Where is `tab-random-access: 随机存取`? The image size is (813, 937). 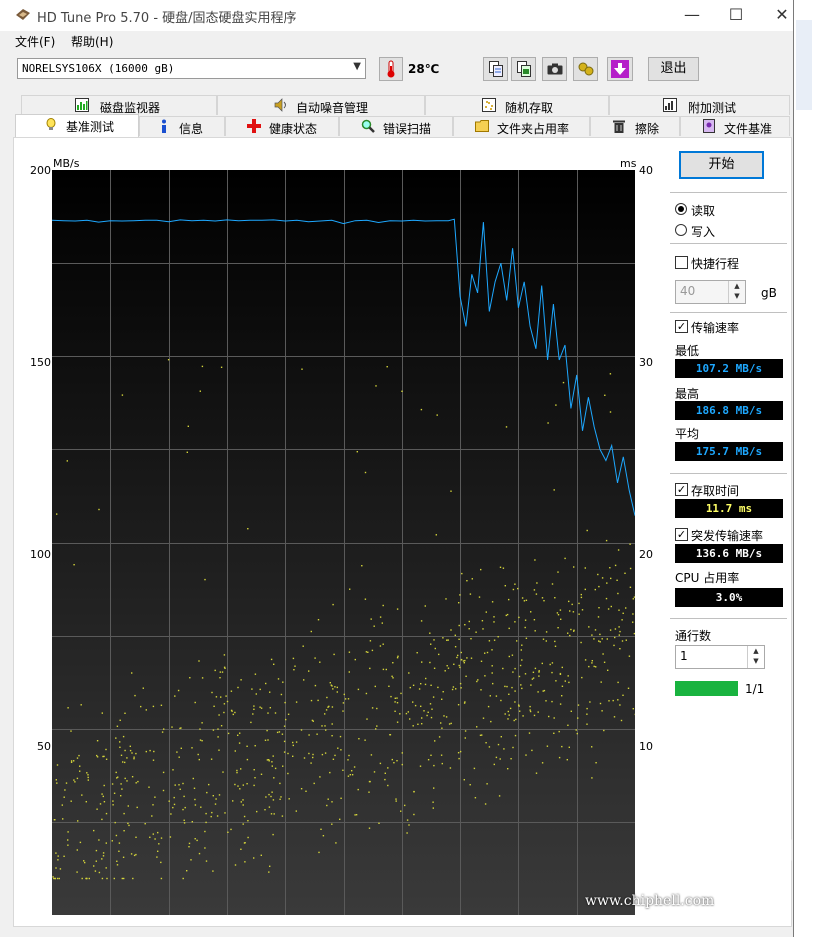 tab-random-access: 随机存取 is located at coordinates (517, 105).